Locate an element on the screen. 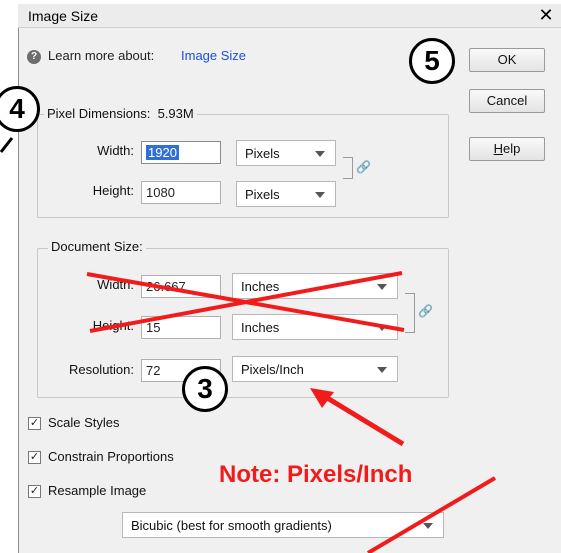 The image size is (561, 553). step-3-badge: 3 is located at coordinates (205, 389).